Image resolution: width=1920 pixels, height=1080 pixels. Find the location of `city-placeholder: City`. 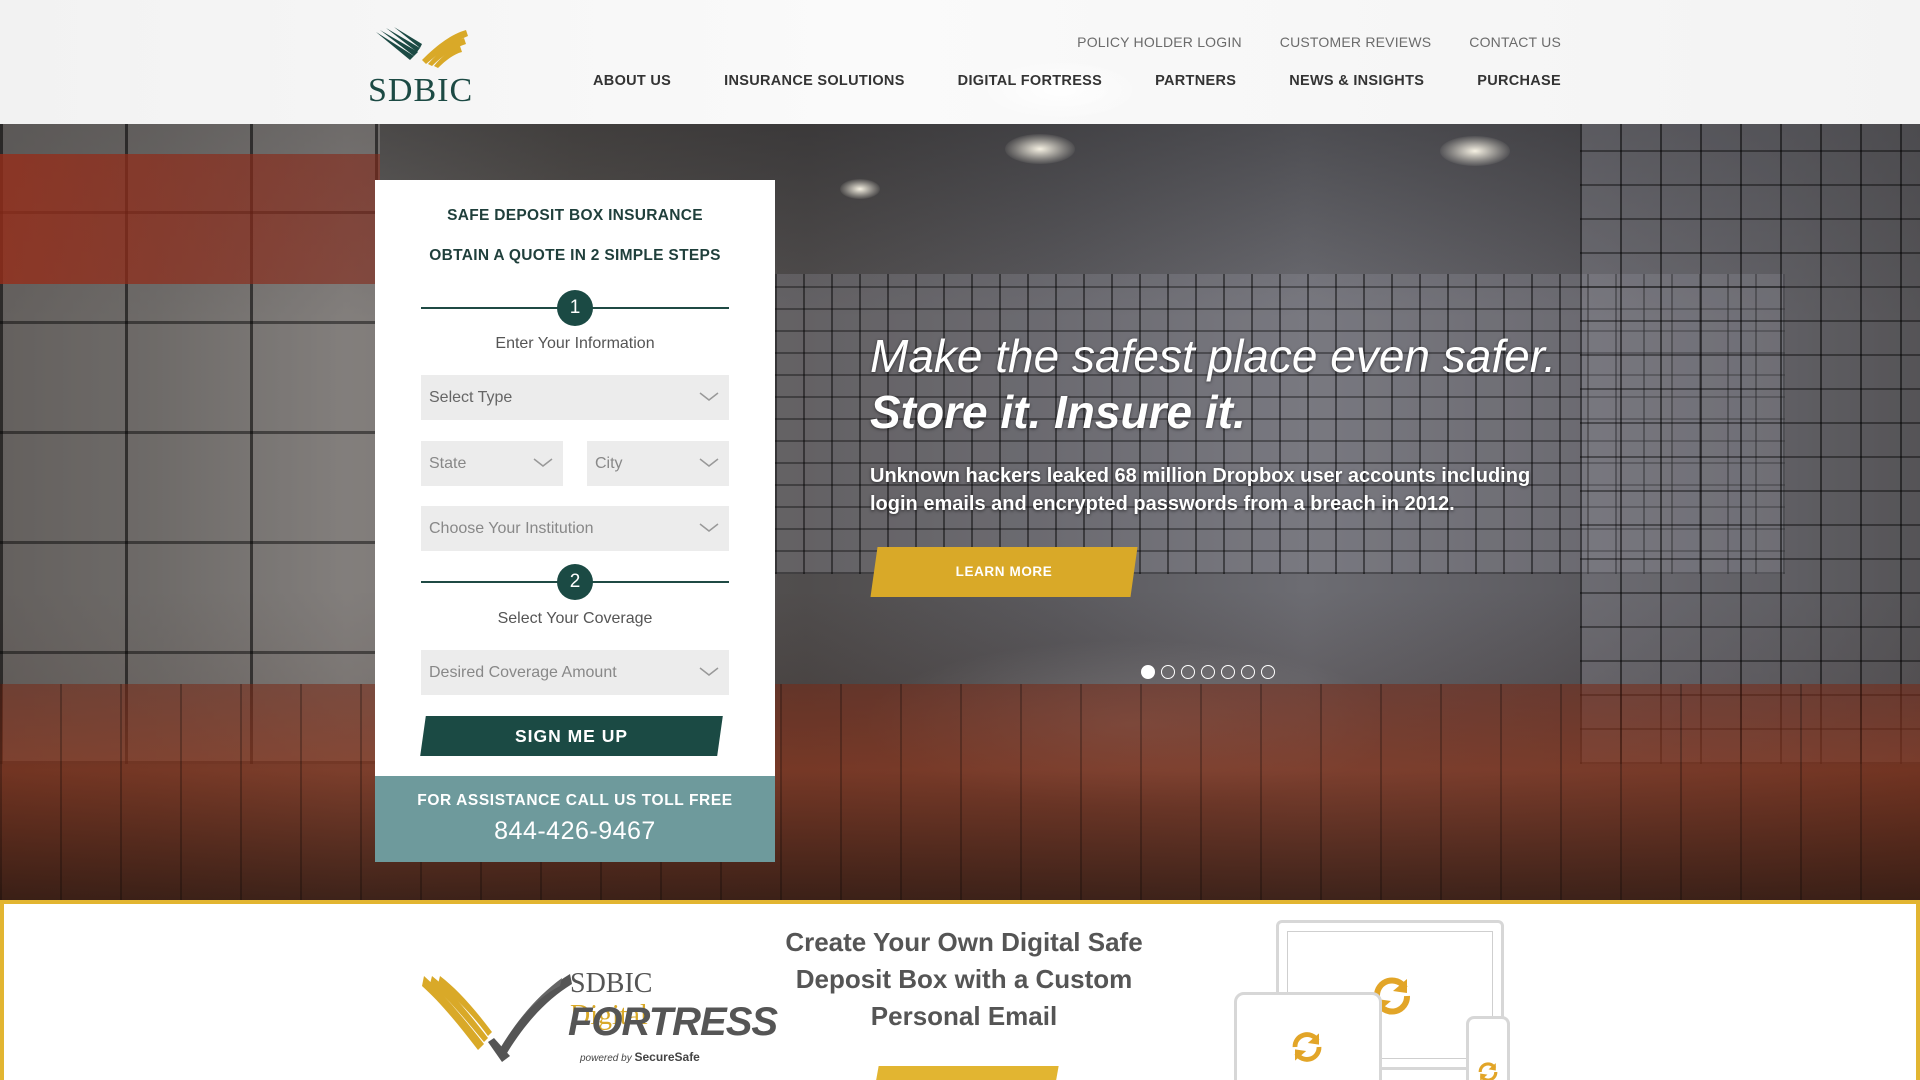

city-placeholder: City is located at coordinates (609, 463).